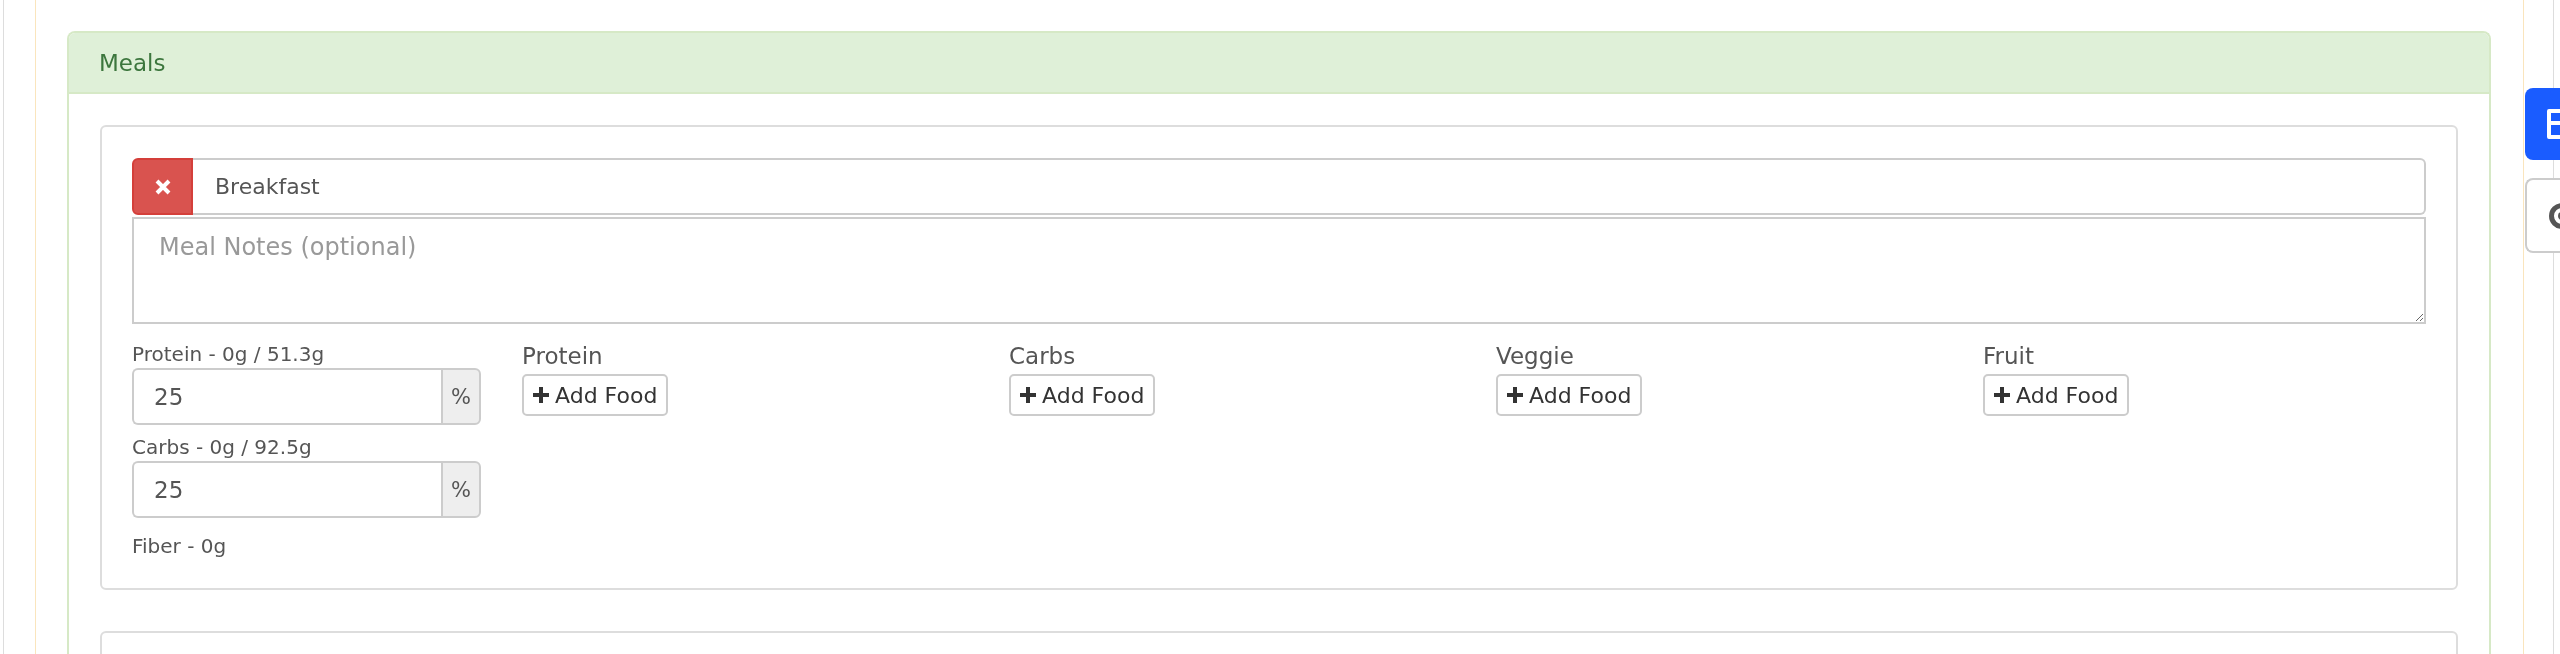 The image size is (2560, 654). What do you see at coordinates (179, 546) in the screenshot?
I see `fiber-label: Fiber - 0g` at bounding box center [179, 546].